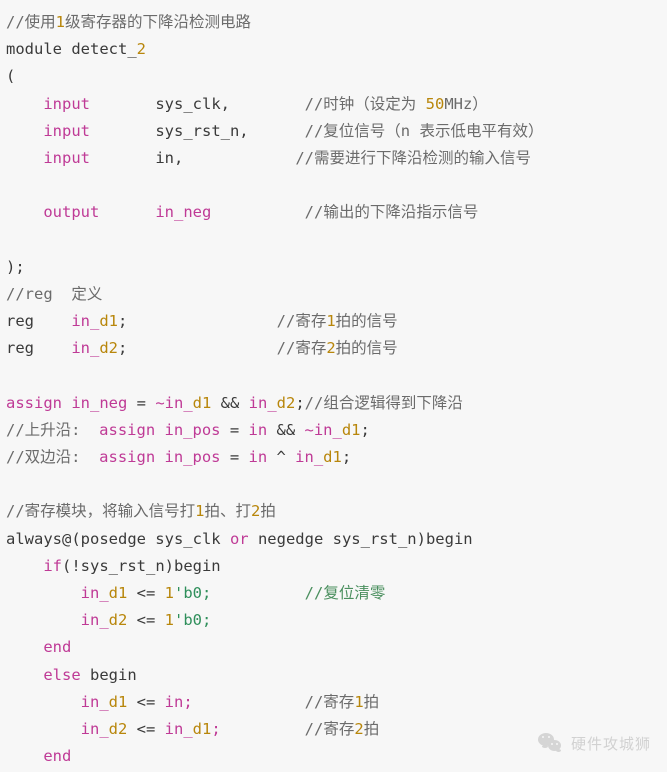 The image size is (667, 772). I want to click on code-token: assign in_pos, so click(160, 429).